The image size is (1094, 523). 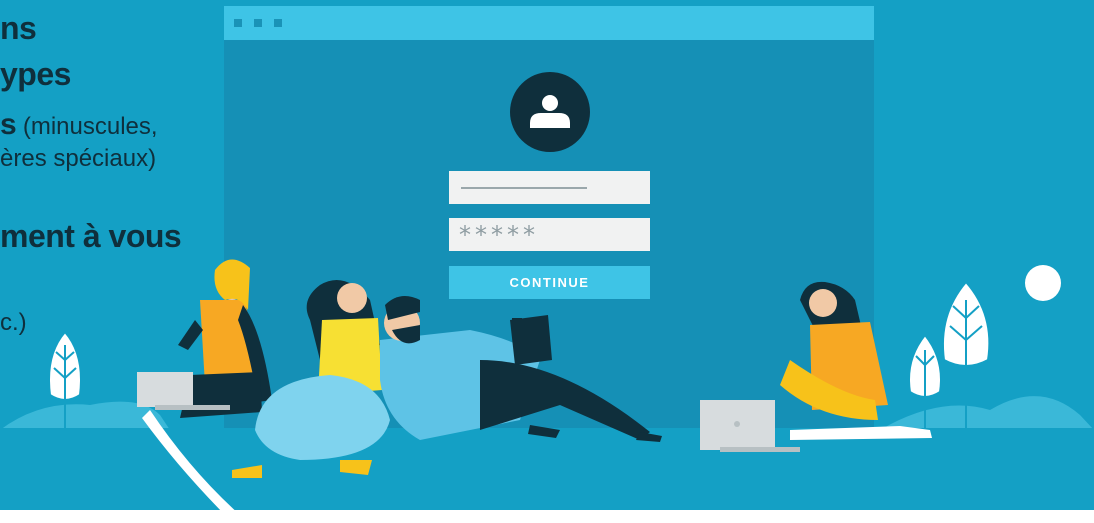 What do you see at coordinates (987, 413) in the screenshot?
I see `hill-right` at bounding box center [987, 413].